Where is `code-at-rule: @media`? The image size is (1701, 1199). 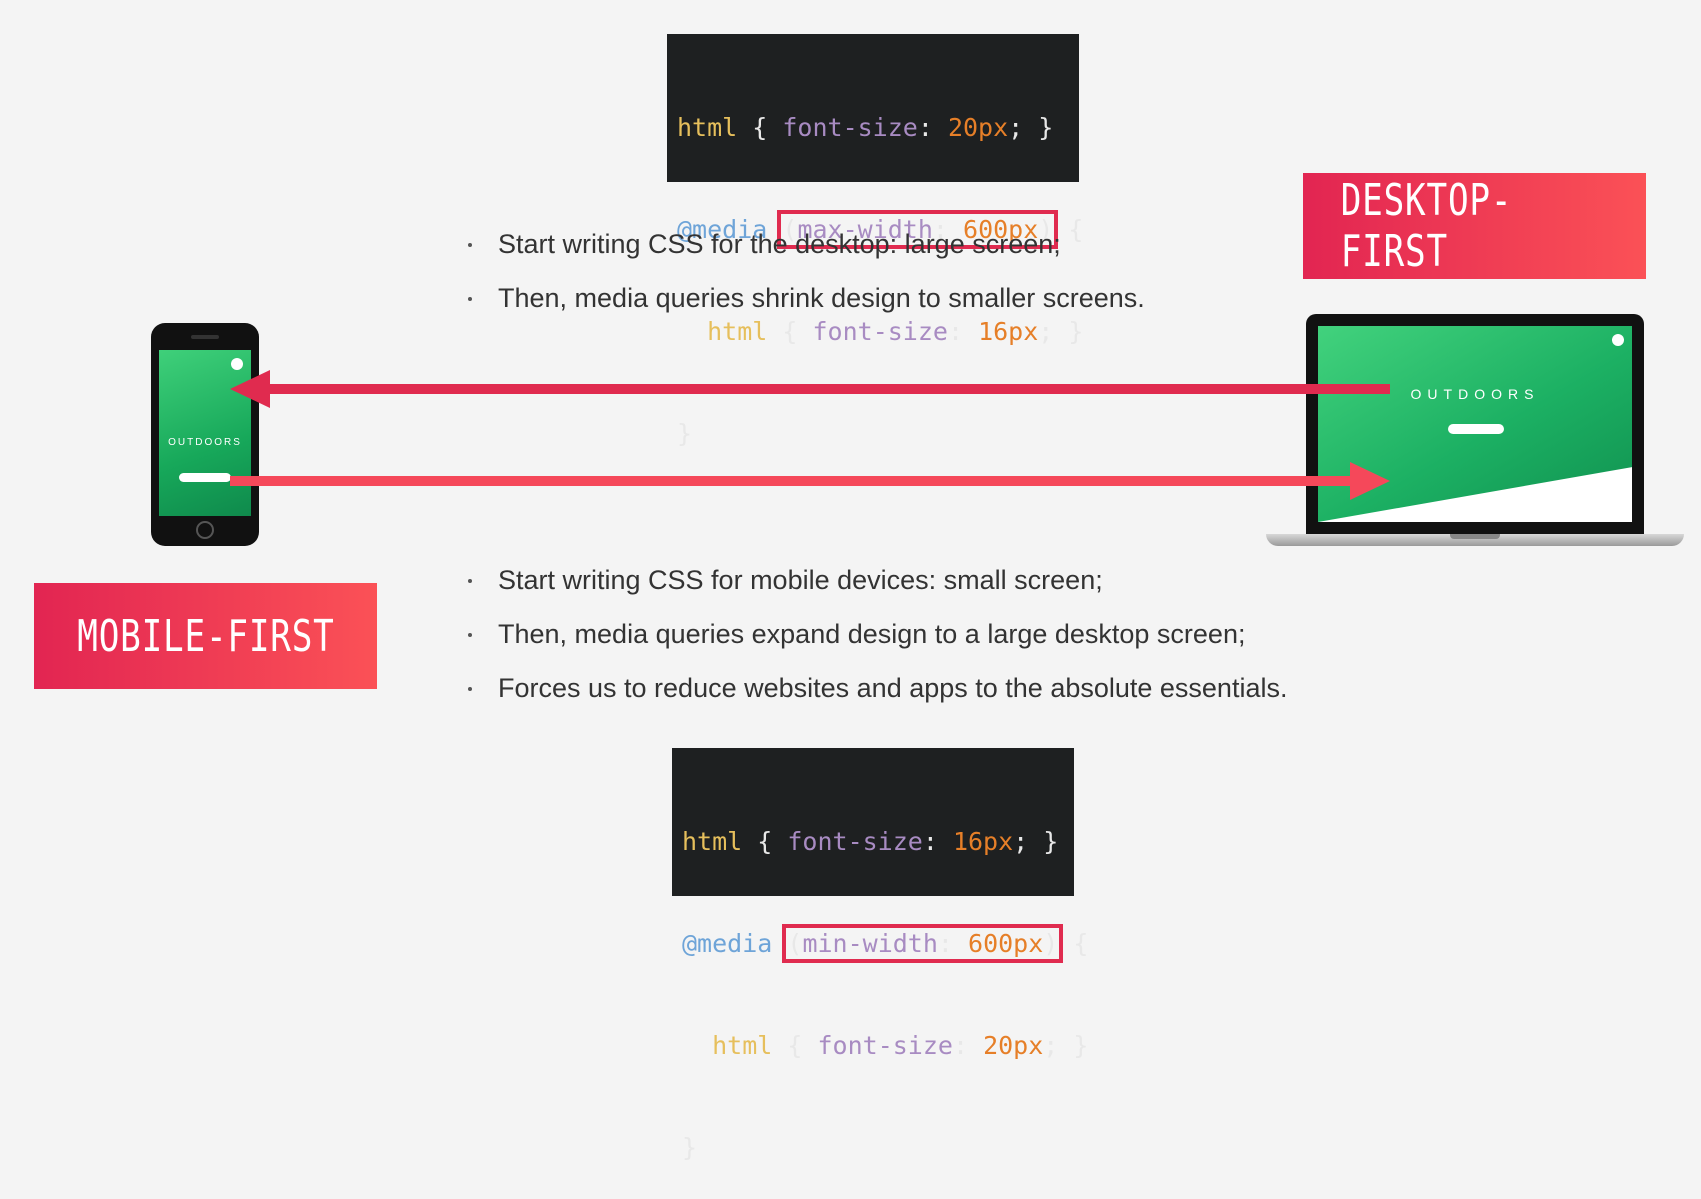
code-at-rule: @media is located at coordinates (727, 943).